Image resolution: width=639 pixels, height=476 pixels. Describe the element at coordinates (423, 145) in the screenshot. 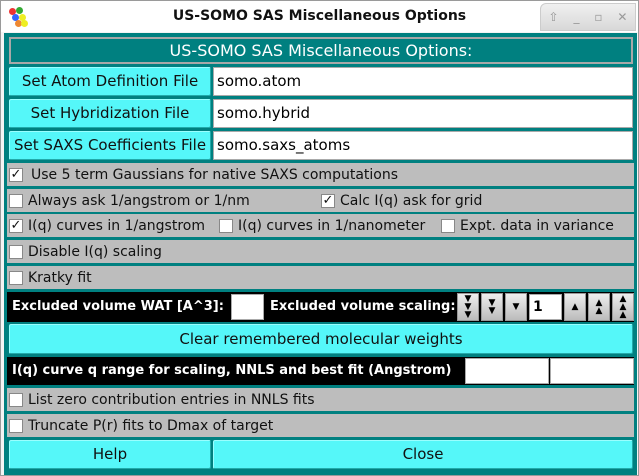

I see `saxs-file-field: somo.saxs_atoms` at that location.